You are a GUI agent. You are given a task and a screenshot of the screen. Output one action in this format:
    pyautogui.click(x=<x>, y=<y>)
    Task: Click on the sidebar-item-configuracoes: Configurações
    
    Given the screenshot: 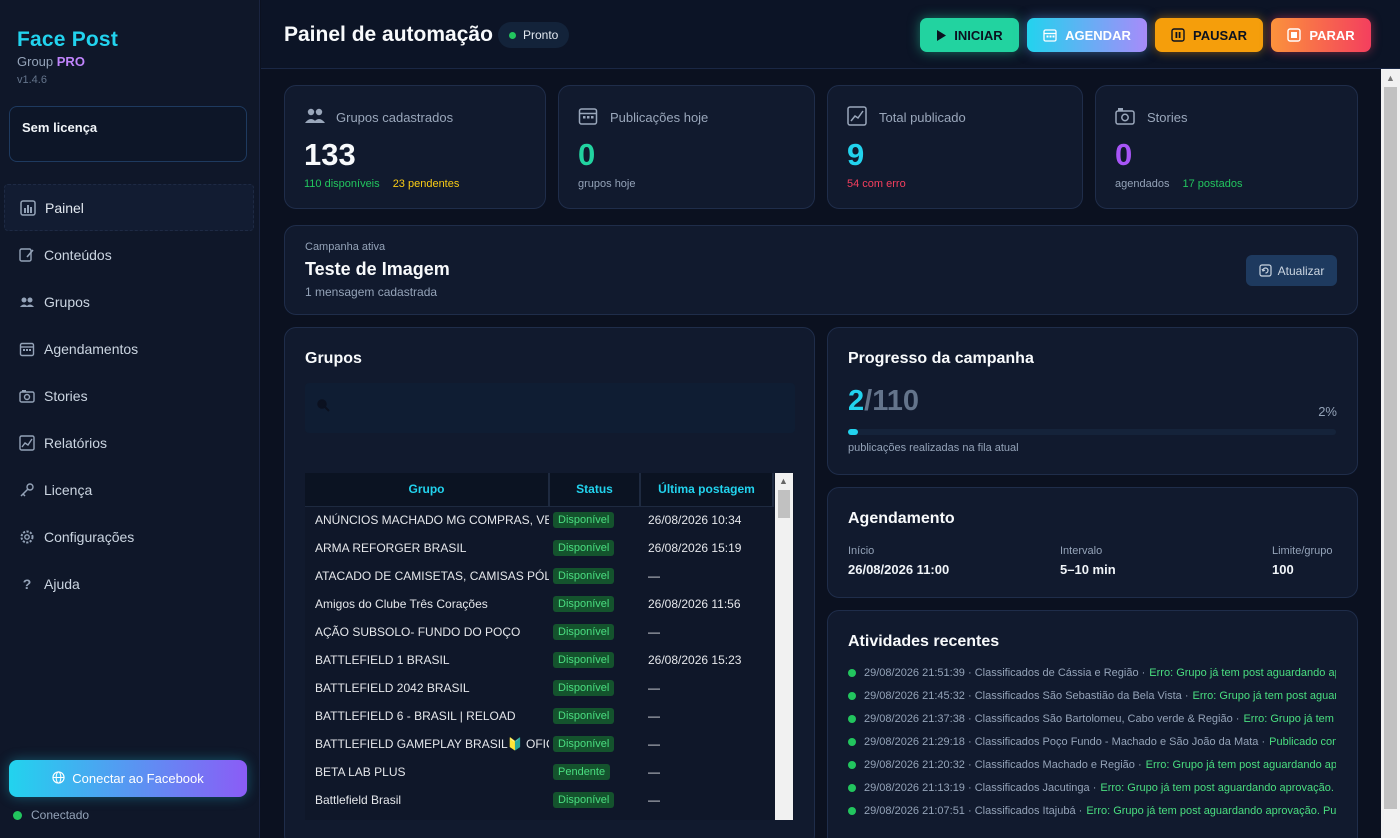 What is the action you would take?
    pyautogui.click(x=129, y=536)
    